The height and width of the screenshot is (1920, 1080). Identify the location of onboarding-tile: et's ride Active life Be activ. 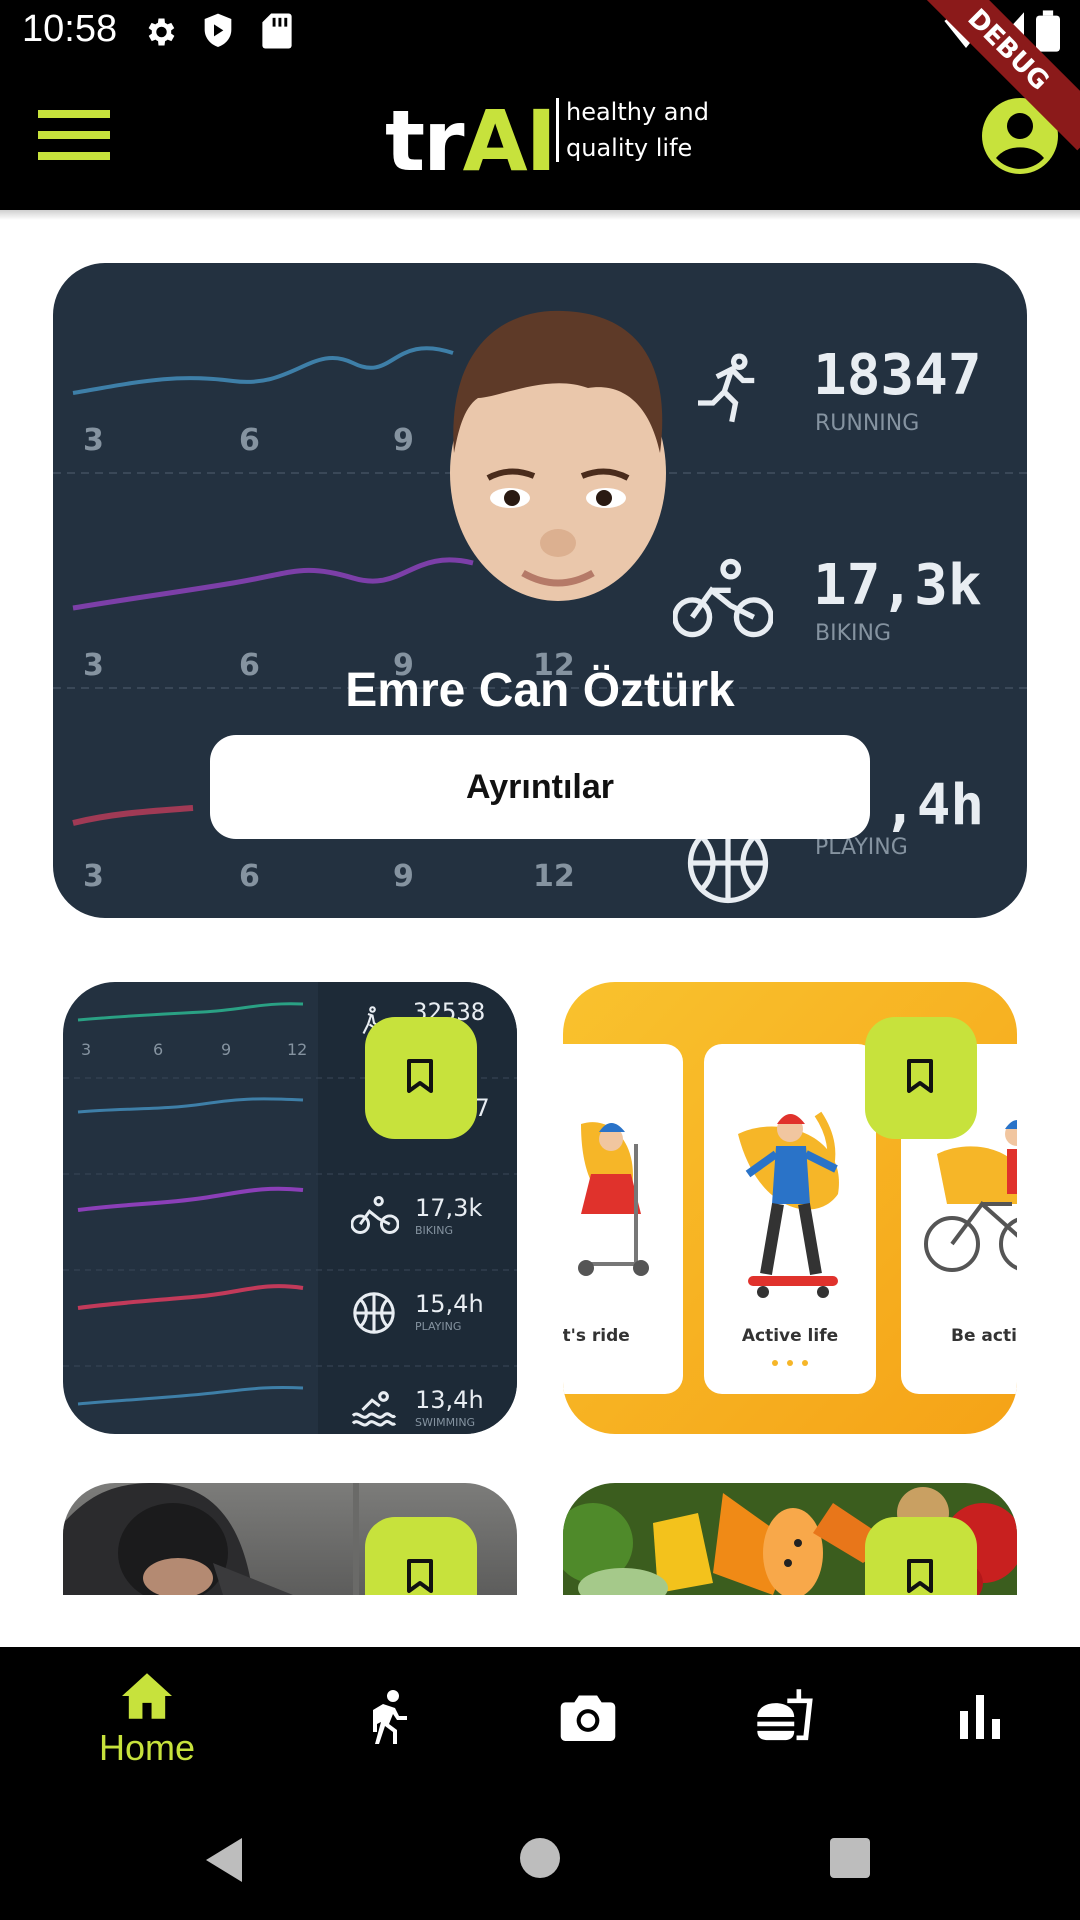
(790, 1208).